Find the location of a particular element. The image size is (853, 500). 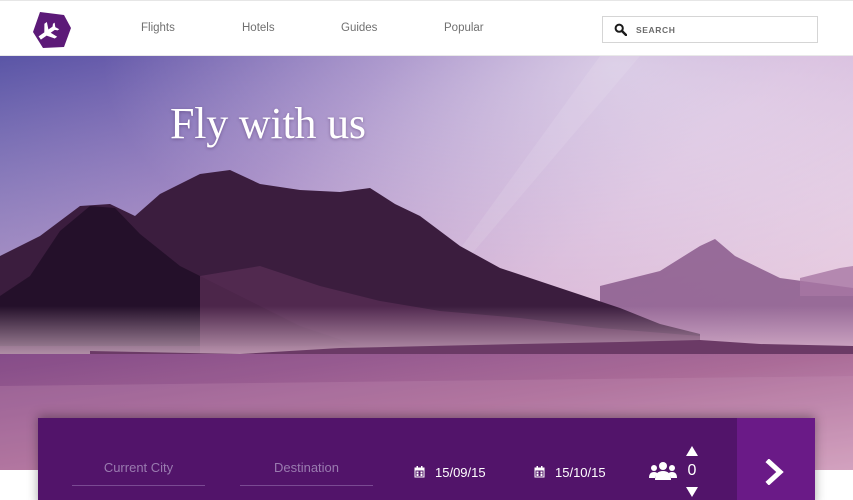

nav-item-popular: Popular is located at coordinates (464, 28).